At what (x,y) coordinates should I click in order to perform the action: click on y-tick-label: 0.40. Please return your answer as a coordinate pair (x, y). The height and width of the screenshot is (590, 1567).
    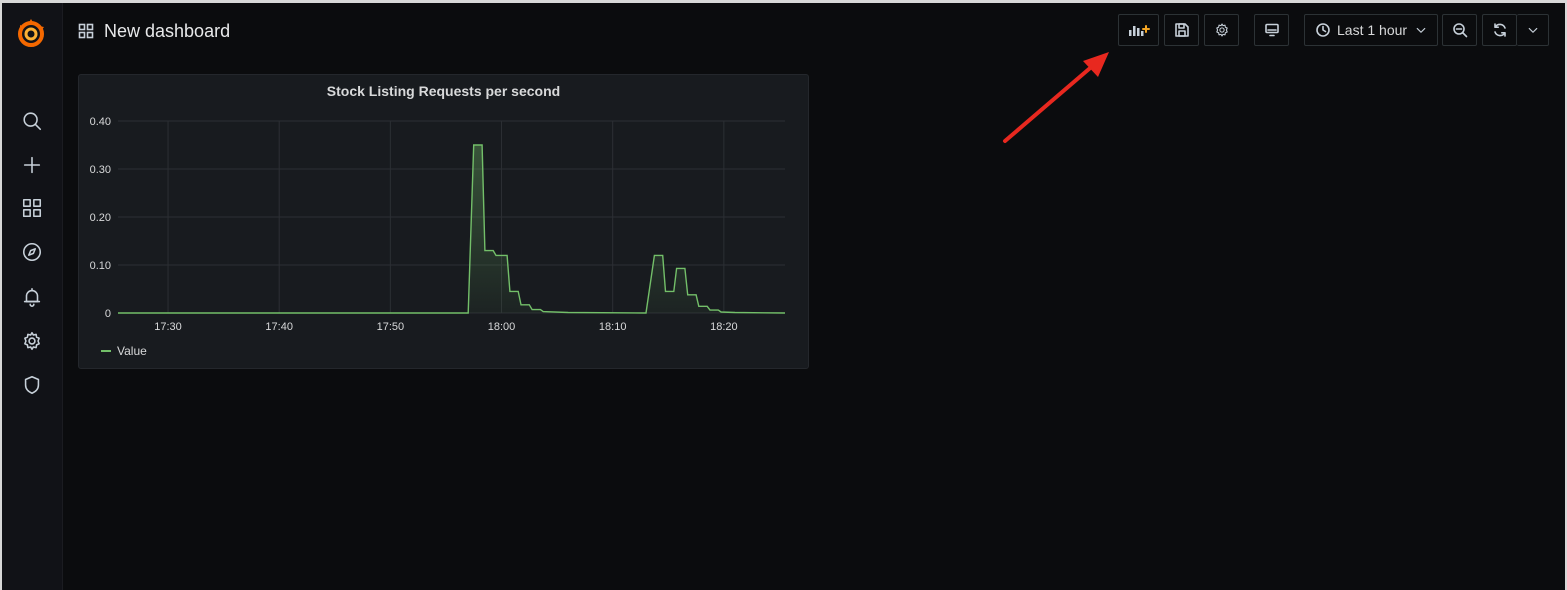
    Looking at the image, I should click on (100, 122).